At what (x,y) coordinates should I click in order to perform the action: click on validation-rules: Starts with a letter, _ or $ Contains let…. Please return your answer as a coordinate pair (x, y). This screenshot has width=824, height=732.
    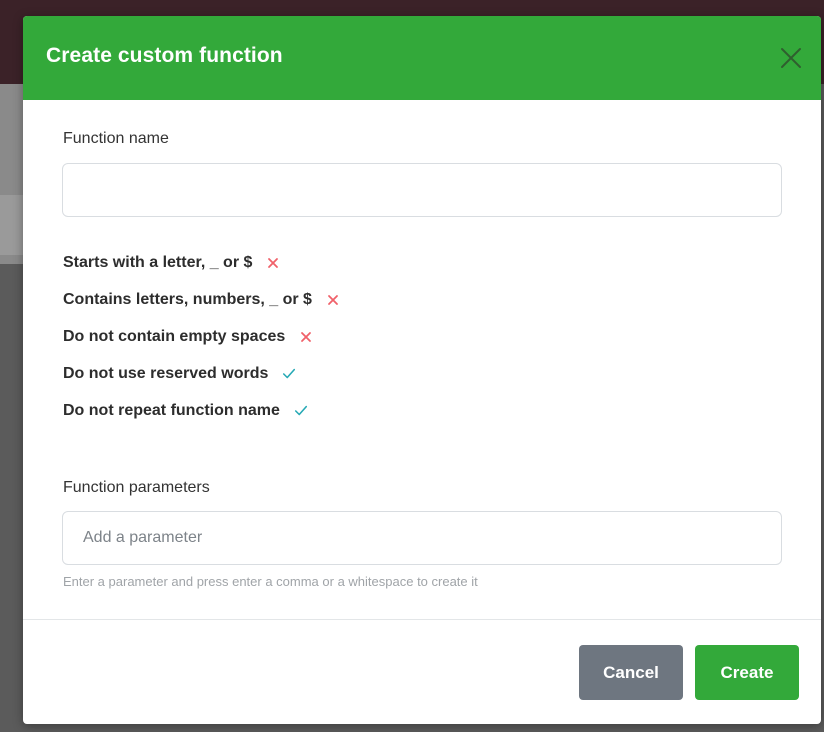
    Looking at the image, I should click on (201, 336).